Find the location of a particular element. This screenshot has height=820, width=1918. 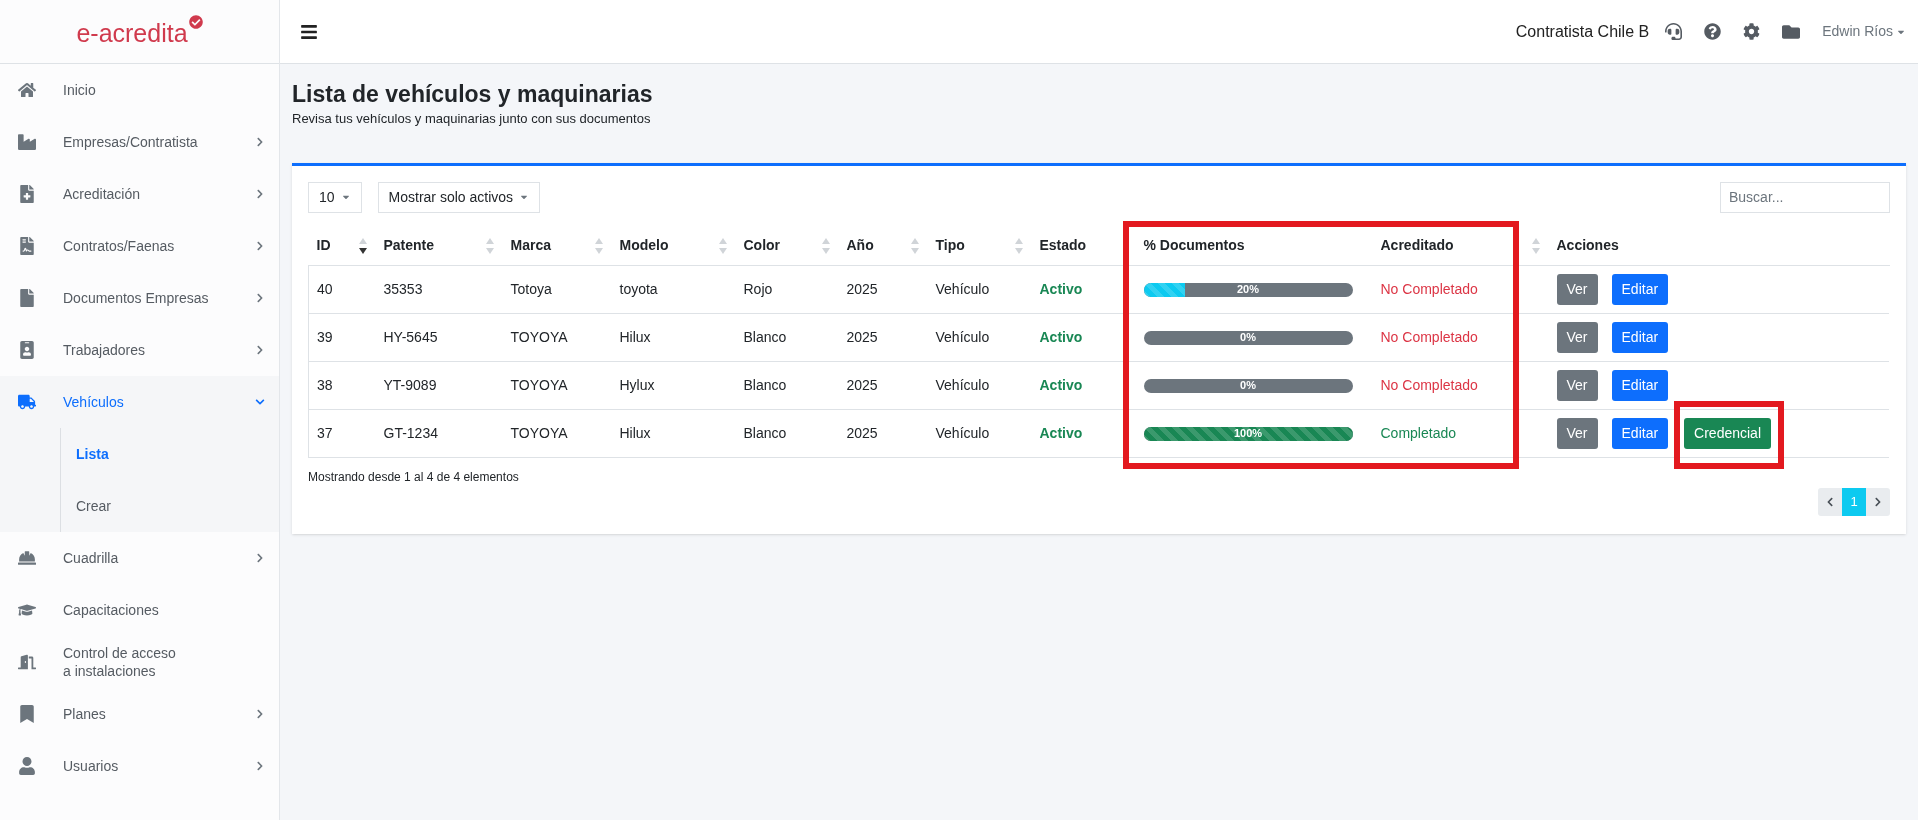

menu-icon is located at coordinates (309, 31).